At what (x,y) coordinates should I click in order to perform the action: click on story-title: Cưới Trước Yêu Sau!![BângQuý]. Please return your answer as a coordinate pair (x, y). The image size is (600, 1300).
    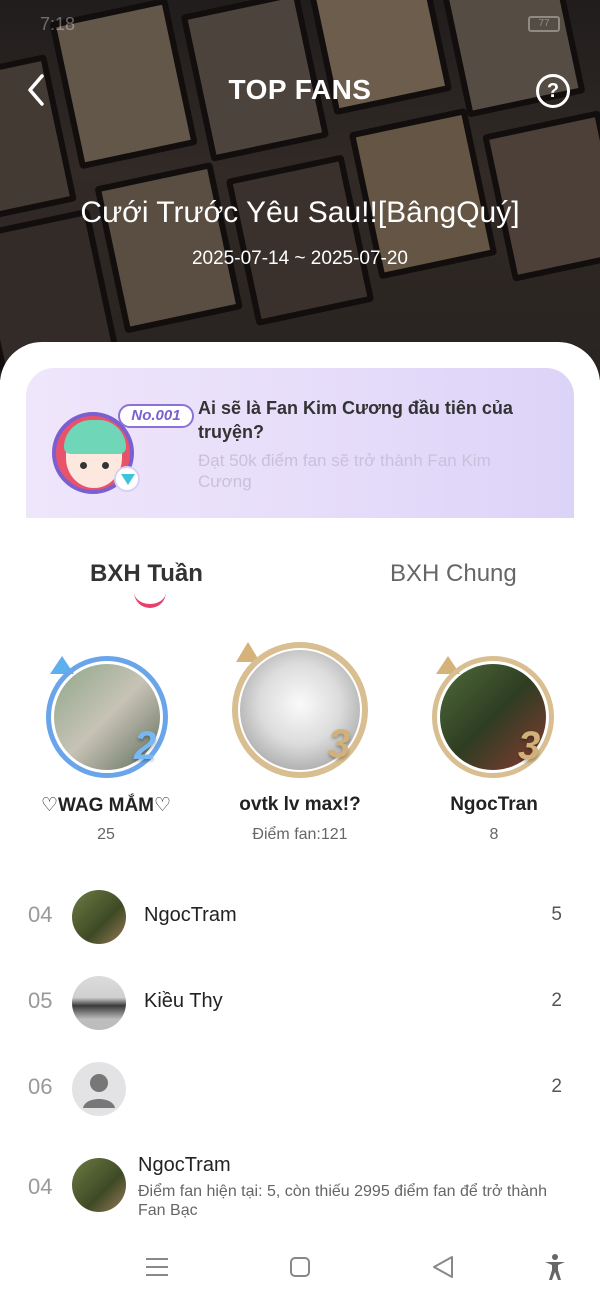
    Looking at the image, I should click on (300, 212).